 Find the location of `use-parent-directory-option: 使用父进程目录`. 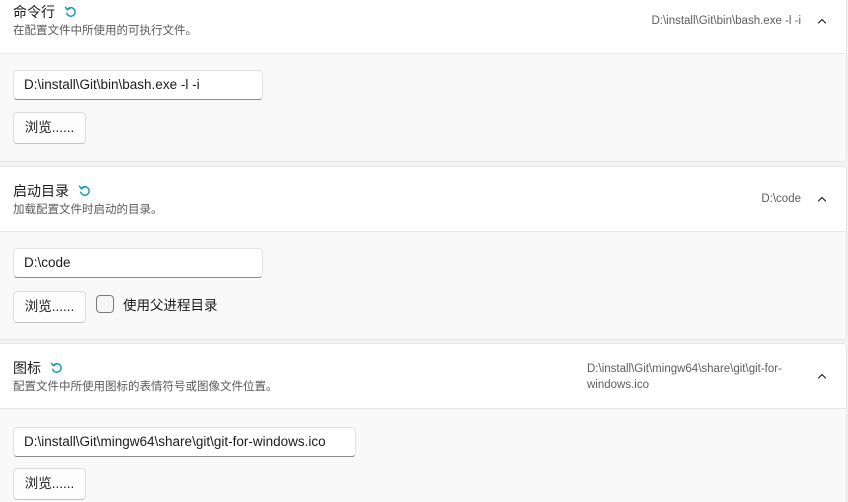

use-parent-directory-option: 使用父进程目录 is located at coordinates (157, 304).